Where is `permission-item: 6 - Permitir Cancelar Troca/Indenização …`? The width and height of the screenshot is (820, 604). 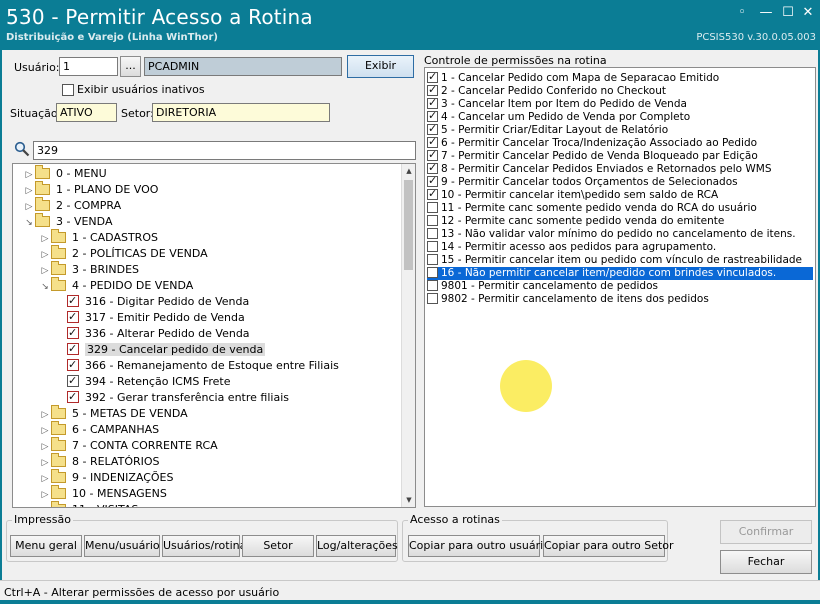
permission-item: 6 - Permitir Cancelar Troca/Indenização … is located at coordinates (620, 142).